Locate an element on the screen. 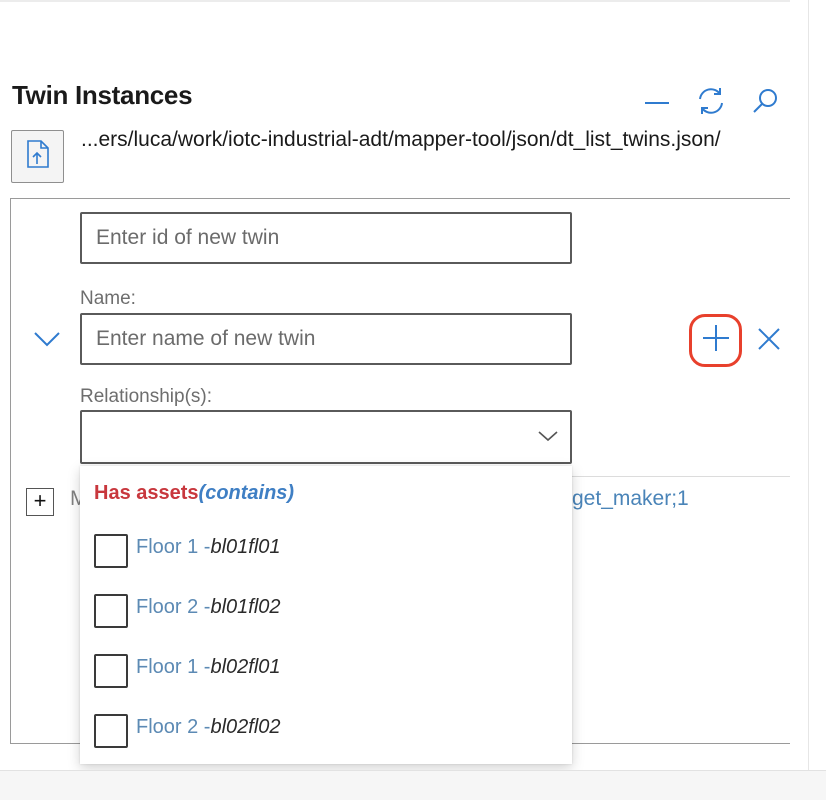  relationship-name: Has assets is located at coordinates (146, 493).